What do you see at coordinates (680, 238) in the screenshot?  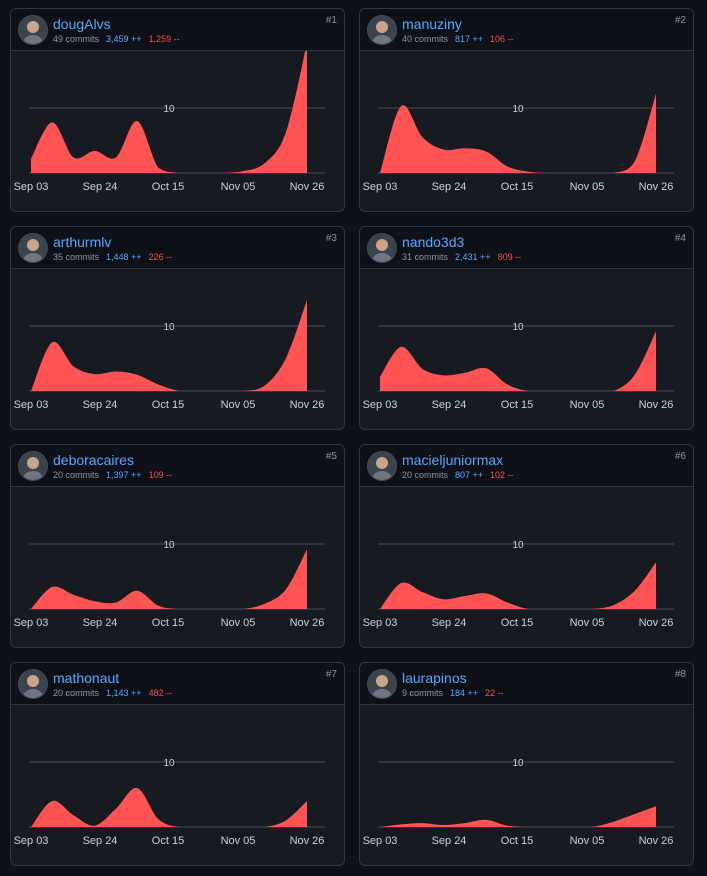 I see `rank-label: #4` at bounding box center [680, 238].